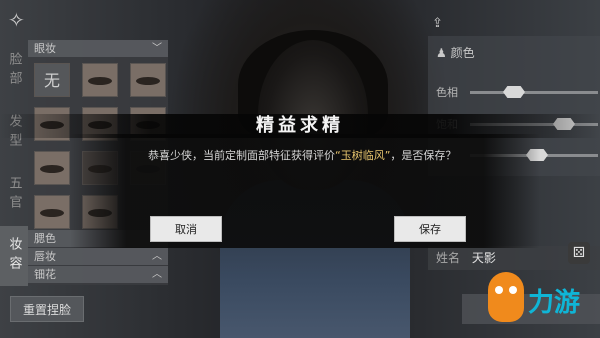  I want to click on color-title: ♟ 颜色, so click(455, 53).